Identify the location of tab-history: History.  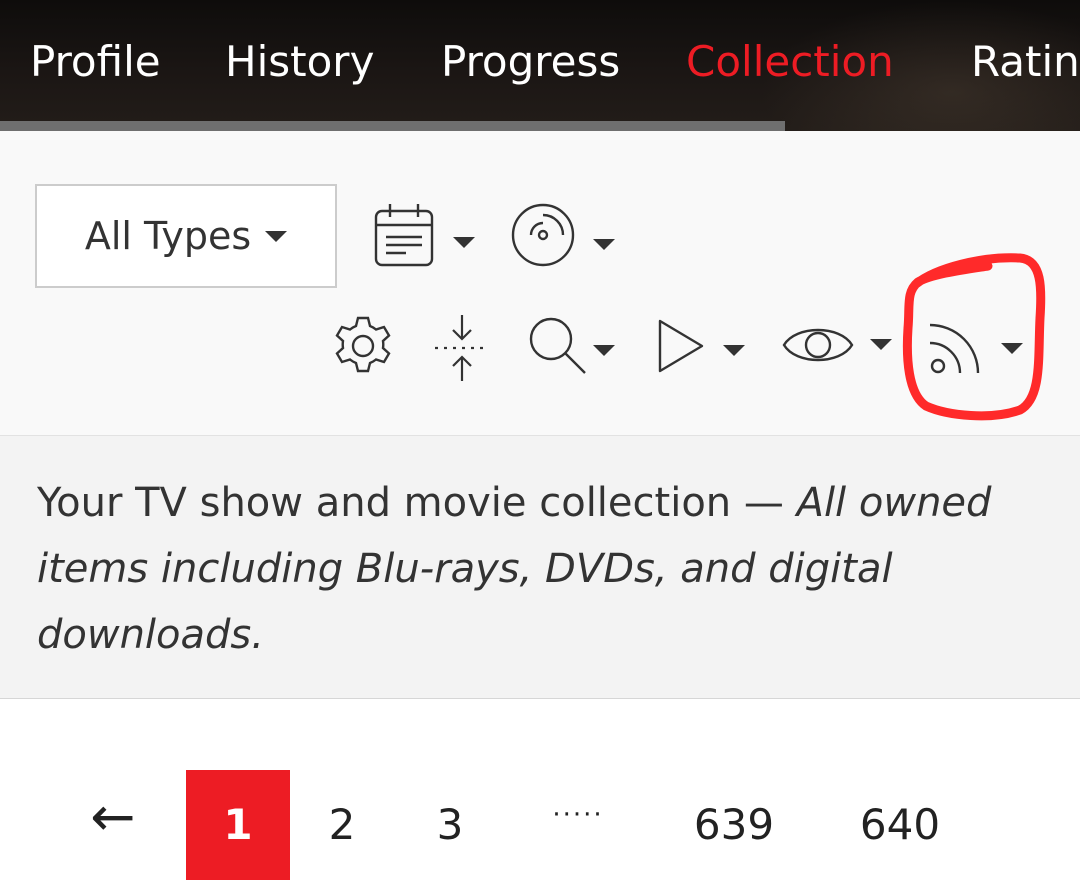
(299, 62).